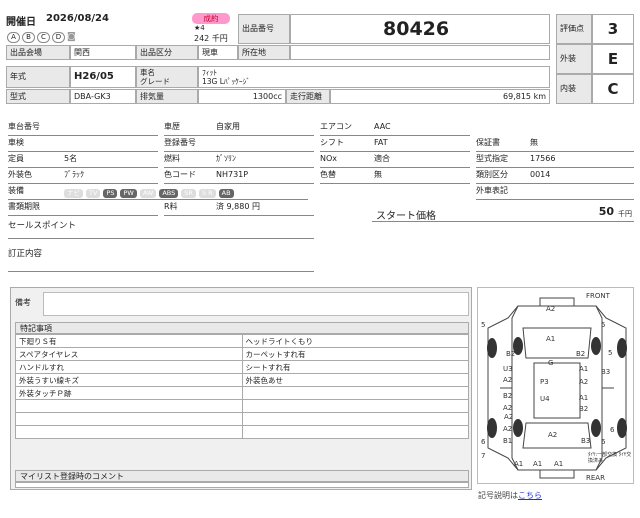 Image resolution: width=640 pixels, height=518 pixels. Describe the element at coordinates (38, 96) in the screenshot. I see `model-label: 型式` at that location.